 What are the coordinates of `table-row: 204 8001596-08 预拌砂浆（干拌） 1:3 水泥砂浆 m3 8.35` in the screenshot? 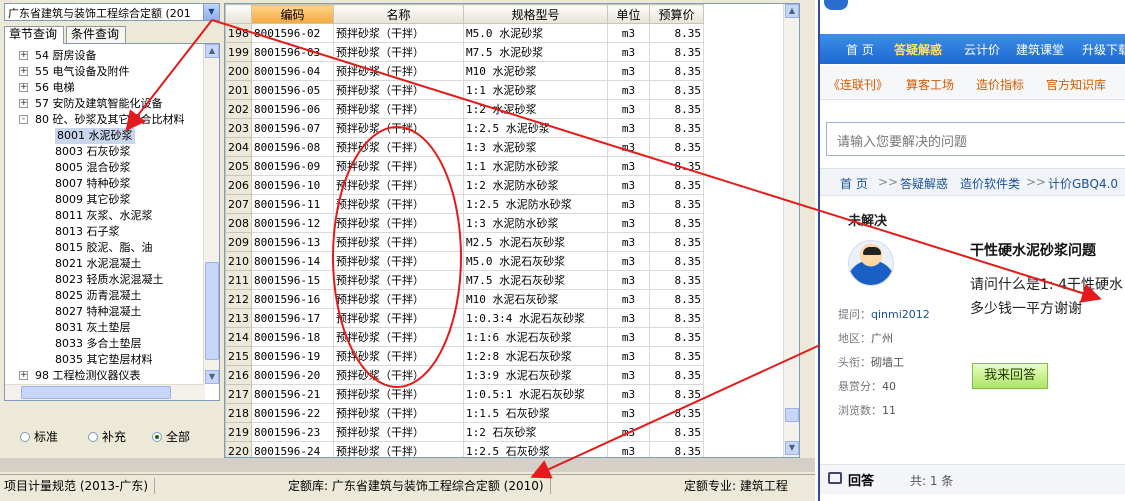 It's located at (464, 147).